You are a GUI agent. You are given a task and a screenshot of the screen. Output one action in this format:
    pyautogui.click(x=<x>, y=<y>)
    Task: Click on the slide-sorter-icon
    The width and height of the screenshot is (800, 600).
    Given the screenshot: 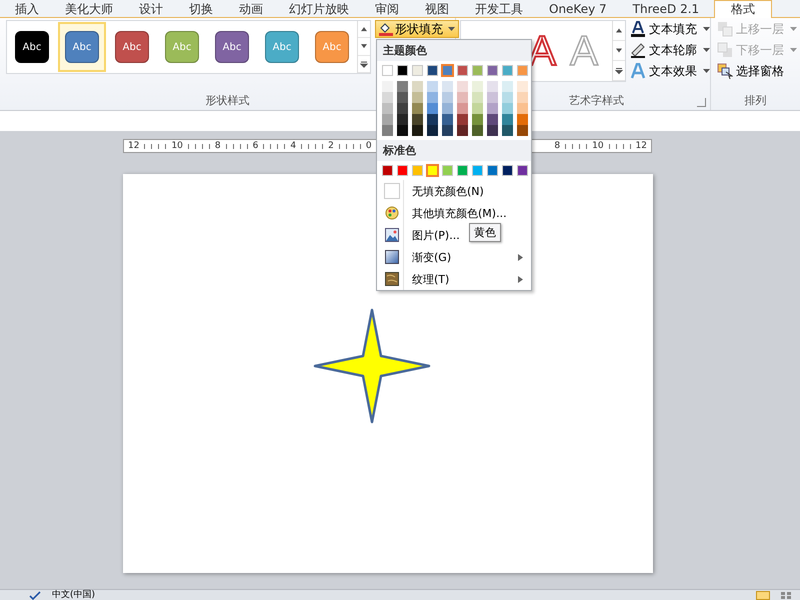 What is the action you would take?
    pyautogui.click(x=786, y=595)
    